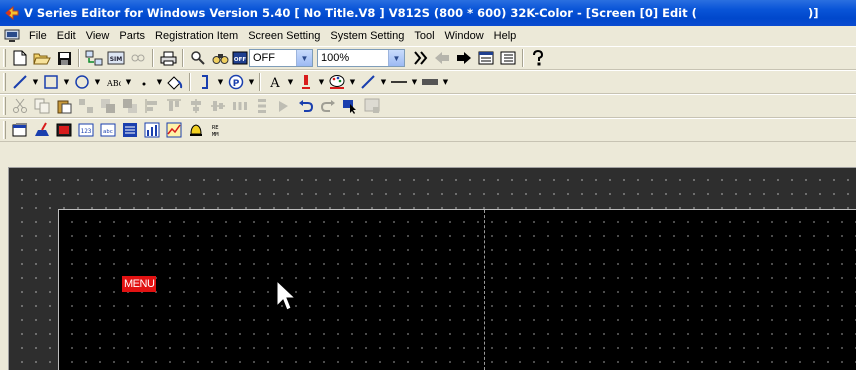 The width and height of the screenshot is (856, 370). Describe the element at coordinates (306, 106) in the screenshot. I see `undo-icon` at that location.